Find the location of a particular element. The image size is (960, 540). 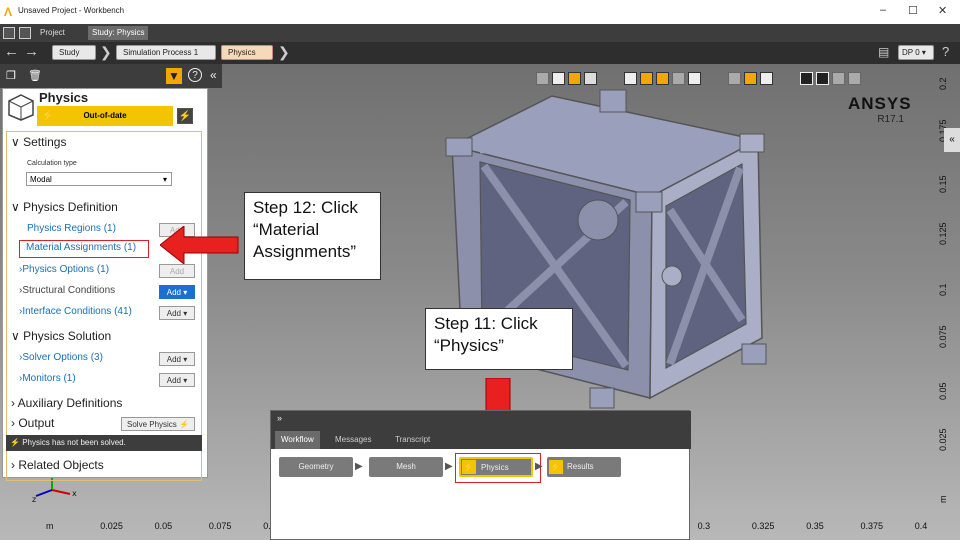

solver-options-item: ›Solver Options (3) is located at coordinates (61, 357).